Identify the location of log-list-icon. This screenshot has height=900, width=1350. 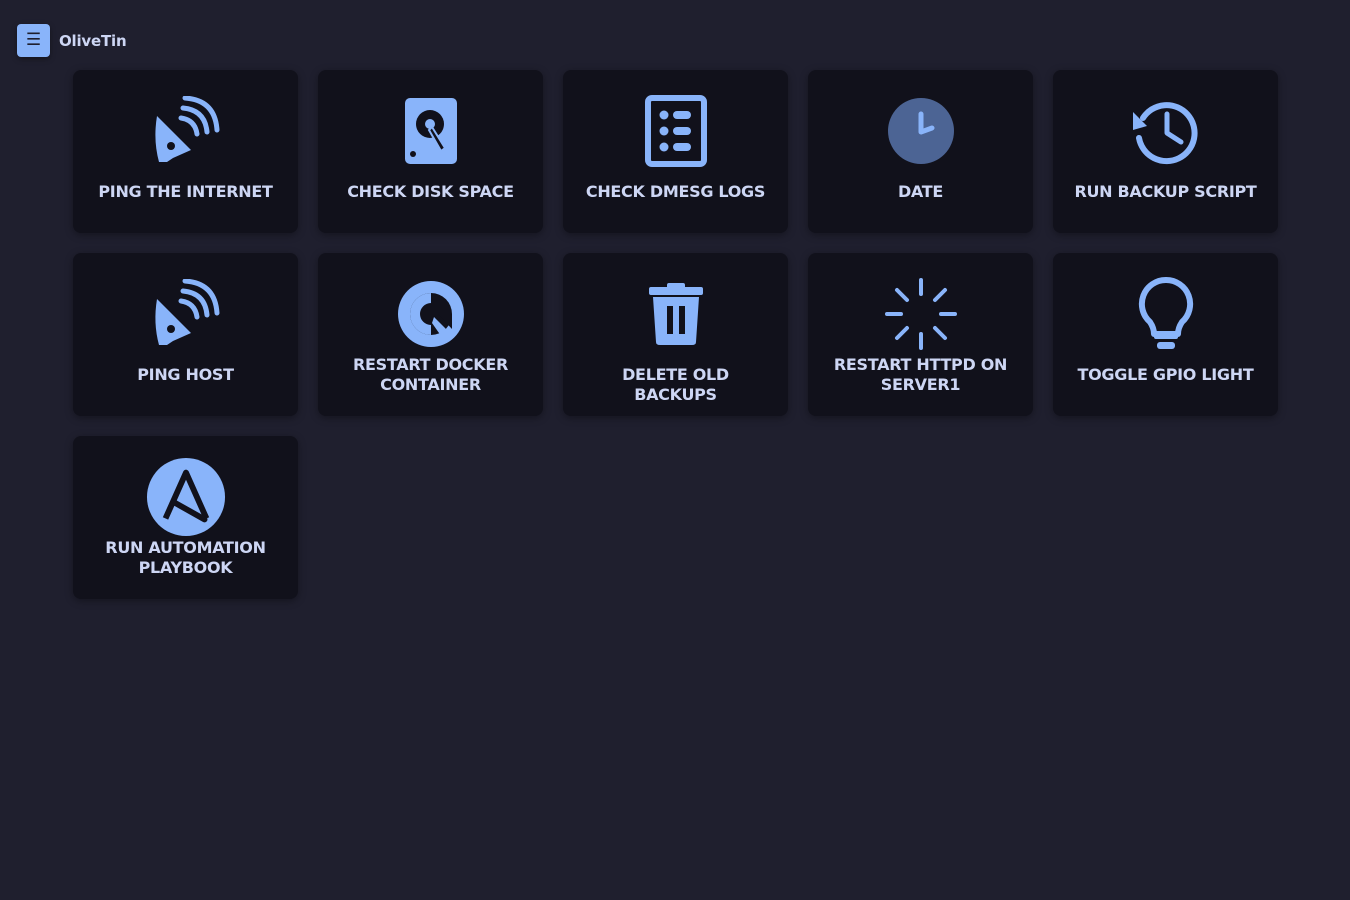
(676, 131).